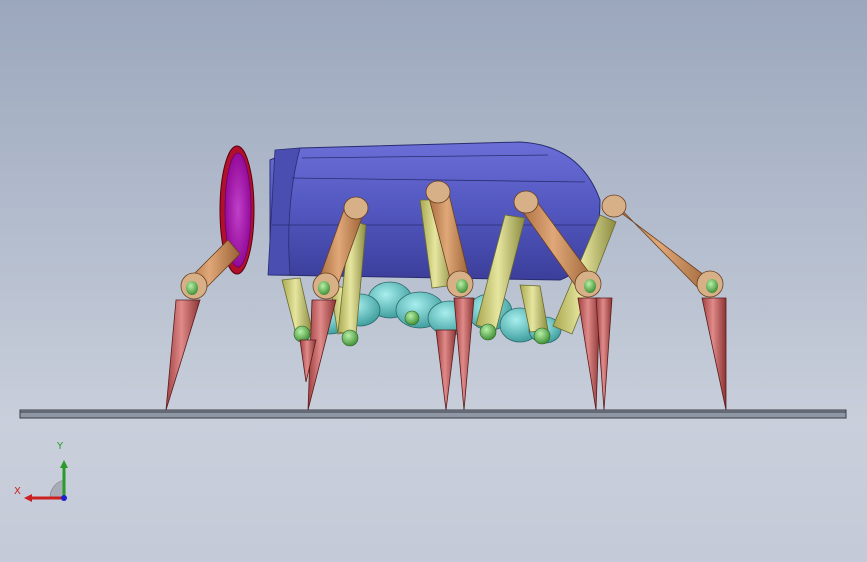 The width and height of the screenshot is (867, 562). Describe the element at coordinates (433, 414) in the screenshot. I see `ground-plane` at that location.